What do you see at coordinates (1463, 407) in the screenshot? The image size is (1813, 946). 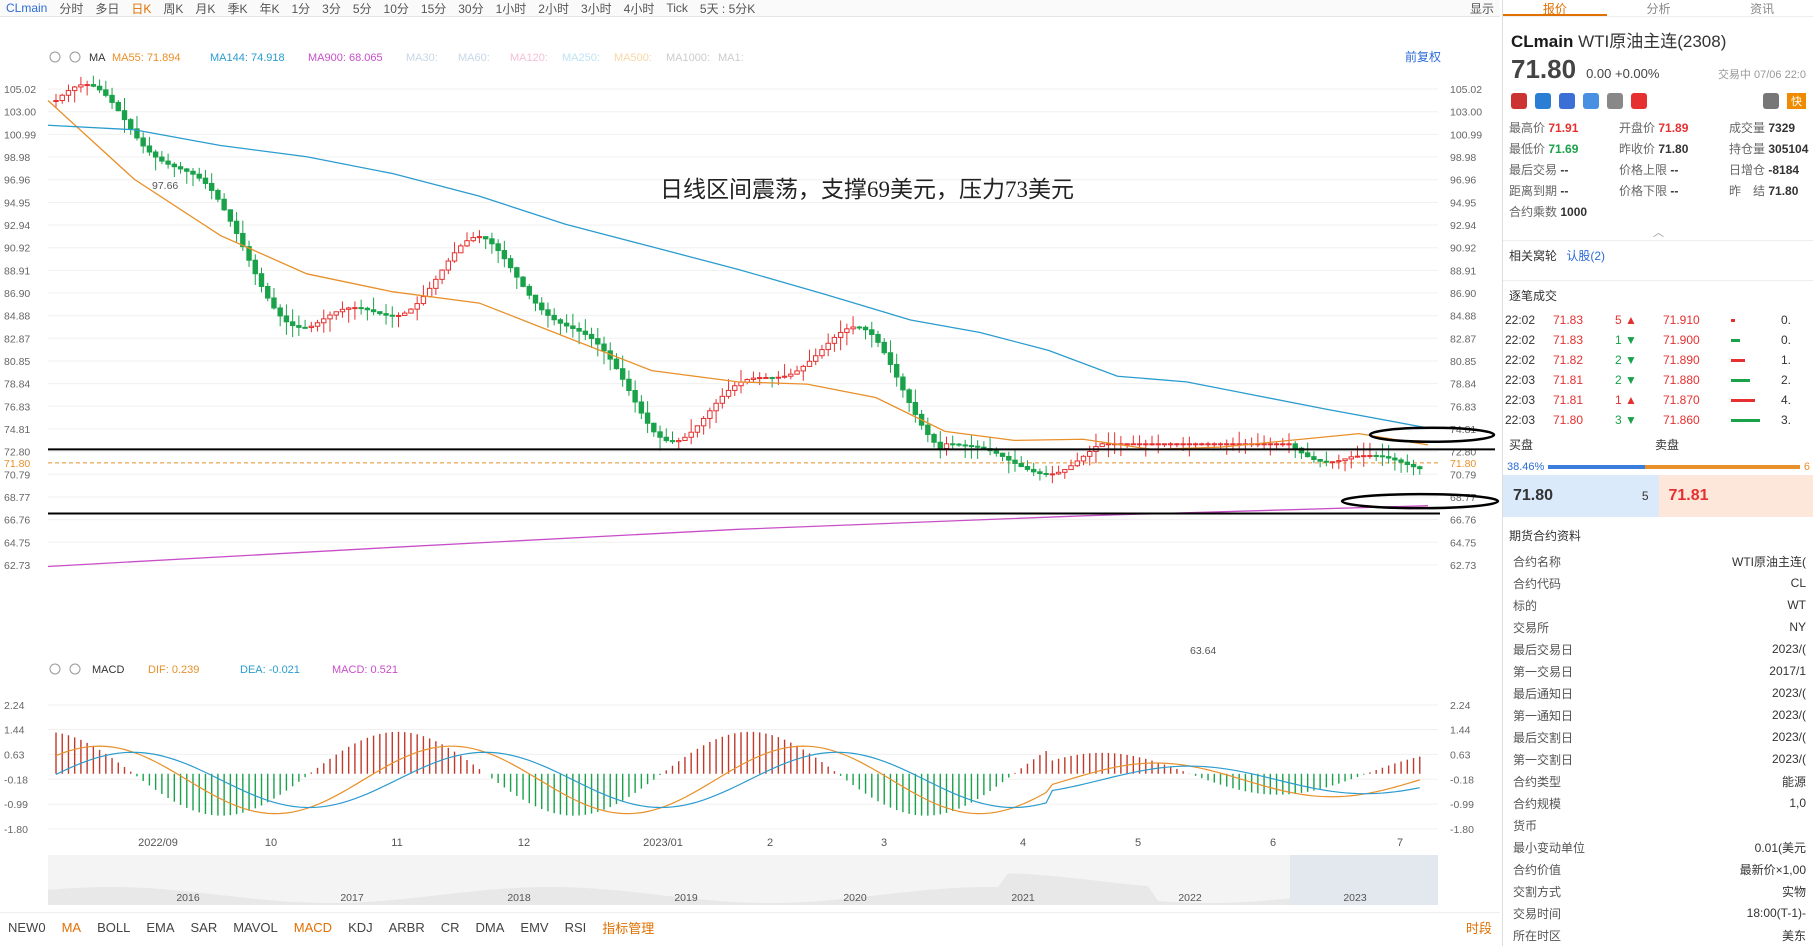 I see `price-tick-right: 76.83` at bounding box center [1463, 407].